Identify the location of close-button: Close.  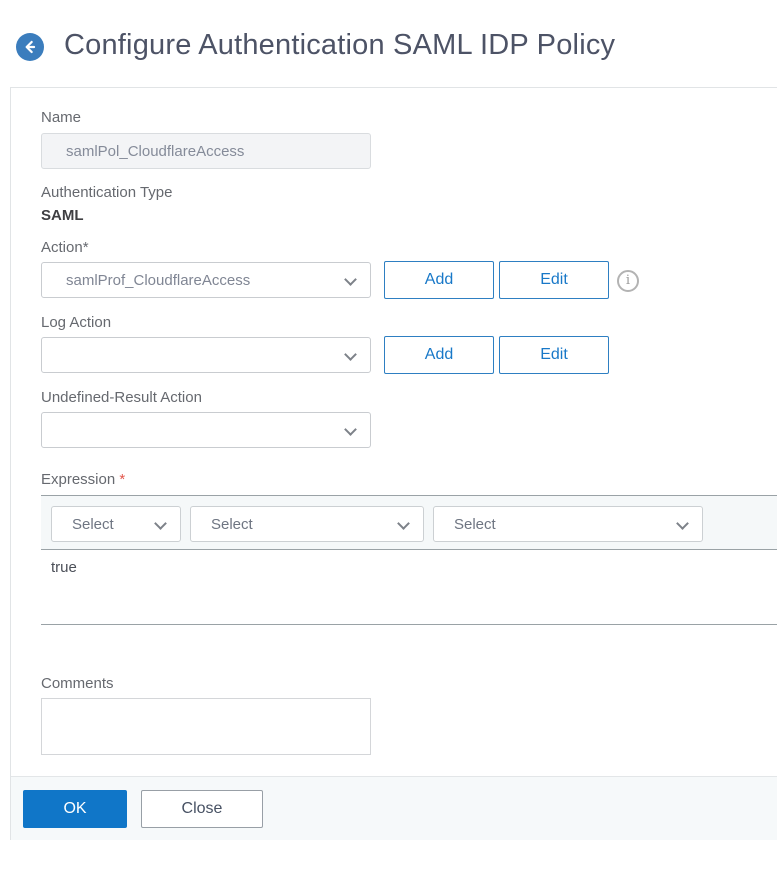
(202, 809).